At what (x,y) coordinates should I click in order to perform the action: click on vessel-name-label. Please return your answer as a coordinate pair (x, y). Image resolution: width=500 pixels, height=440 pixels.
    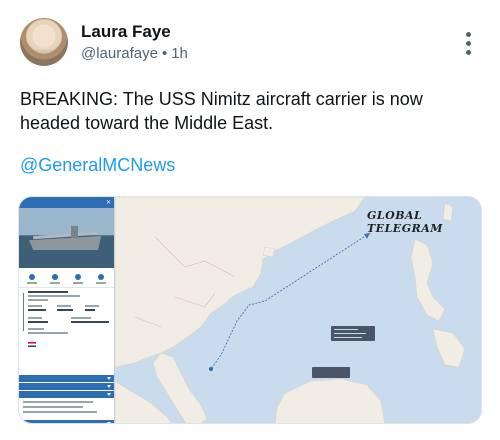
    Looking at the image, I should click on (331, 372).